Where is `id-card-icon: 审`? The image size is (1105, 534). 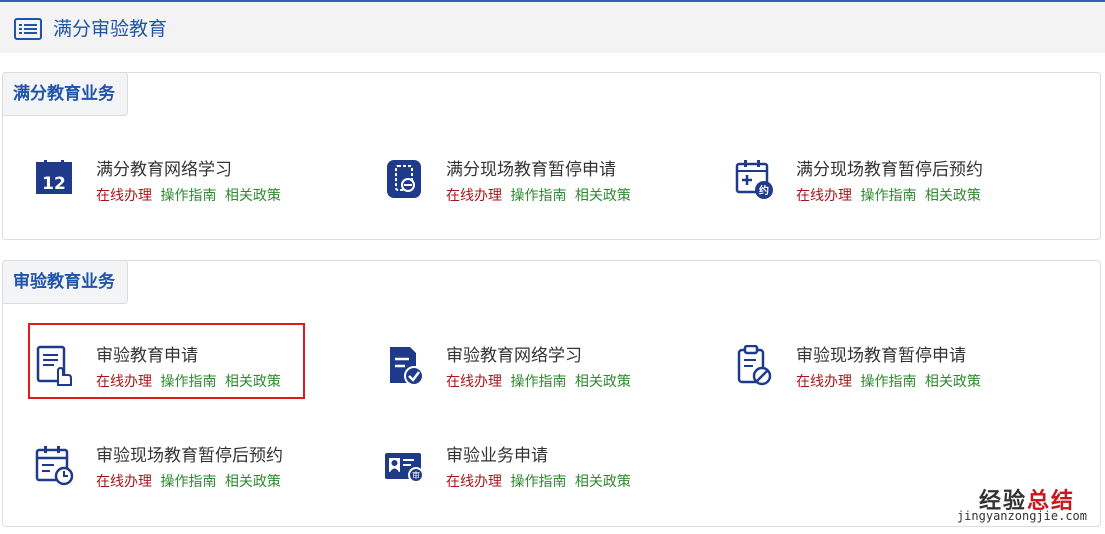 id-card-icon: 审 is located at coordinates (404, 468).